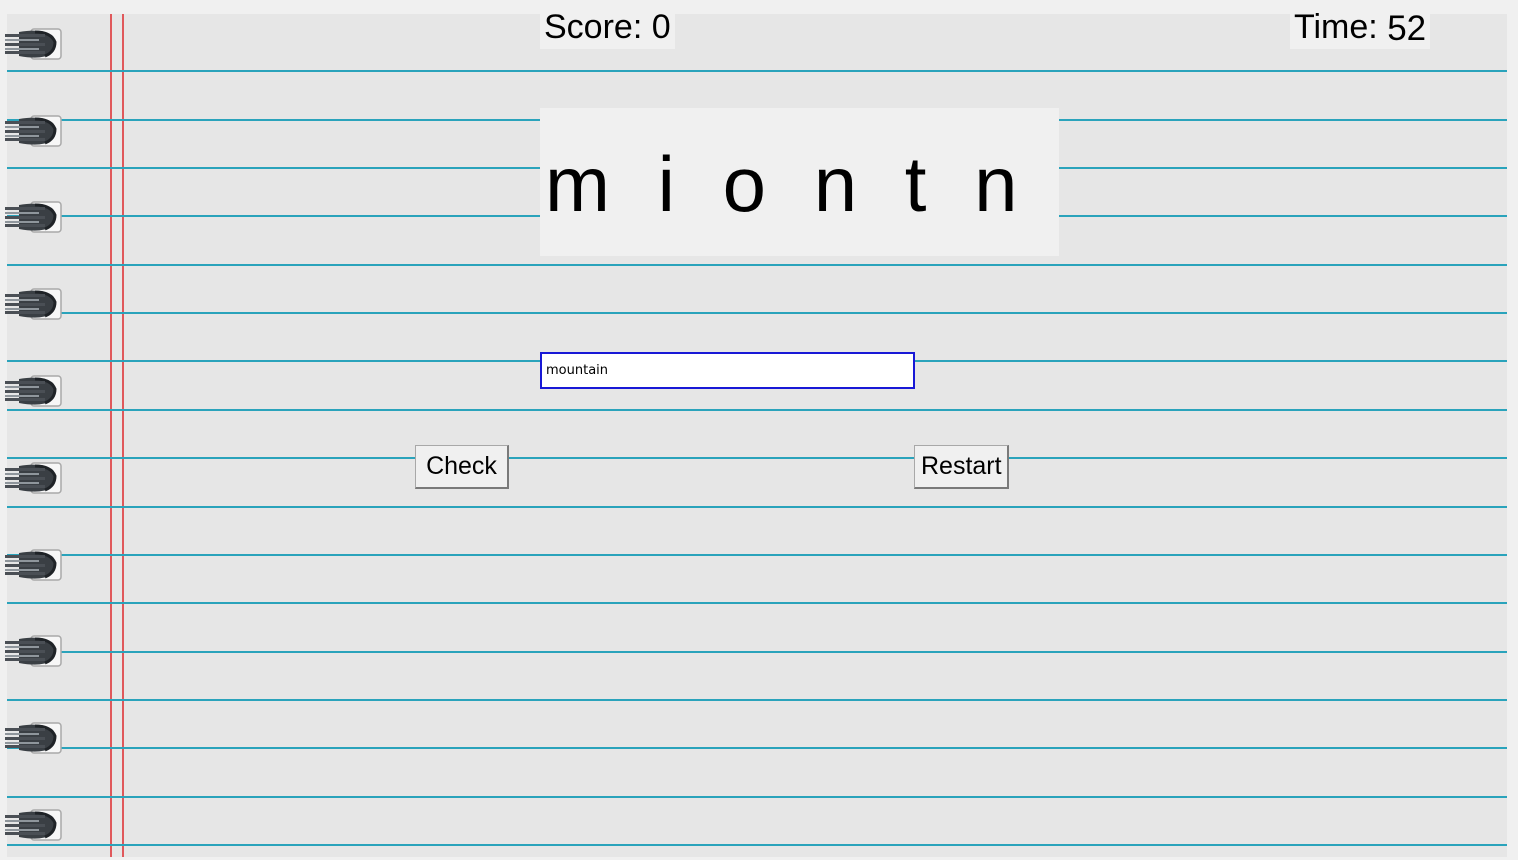  Describe the element at coordinates (111, 435) in the screenshot. I see `margin-line-left` at that location.